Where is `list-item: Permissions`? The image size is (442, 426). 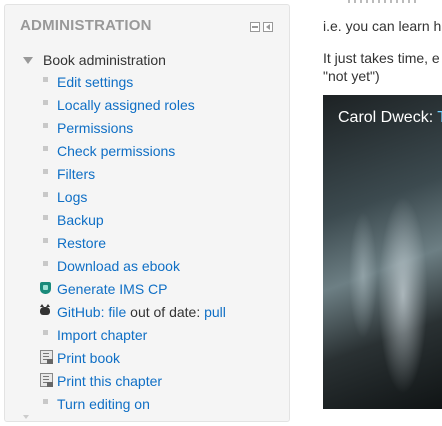
list-item: Permissions is located at coordinates (147, 128).